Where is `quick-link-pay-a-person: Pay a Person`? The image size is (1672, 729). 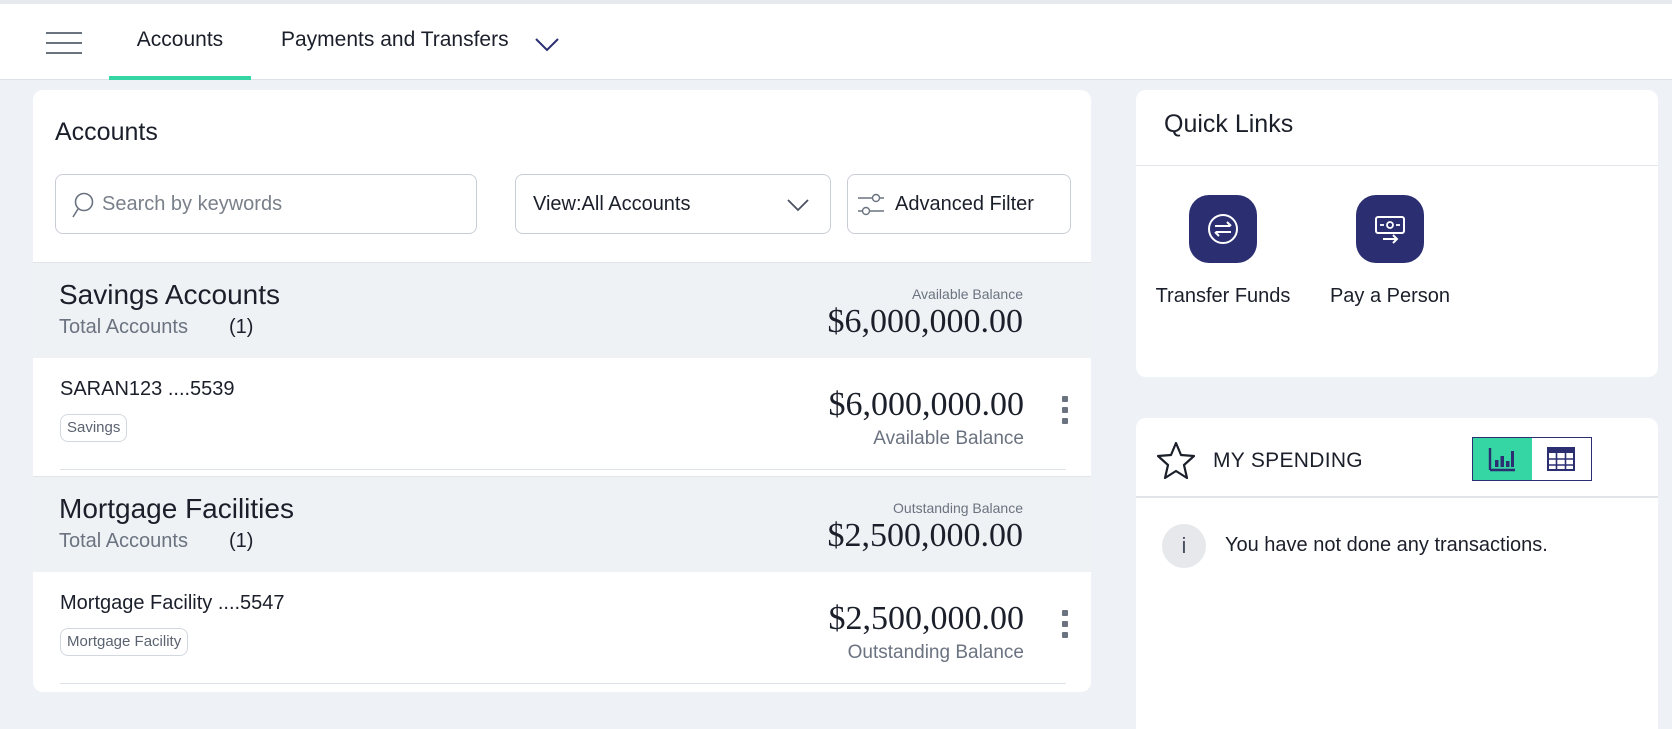
quick-link-pay-a-person: Pay a Person is located at coordinates (1390, 251).